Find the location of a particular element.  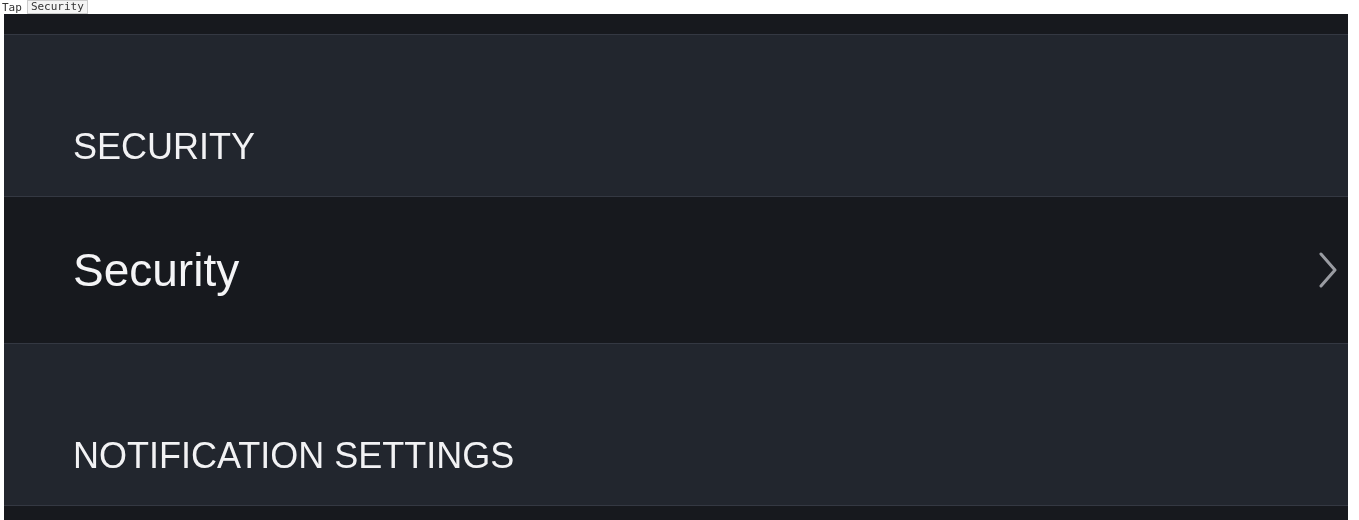

code-snippet: Security is located at coordinates (57, 7).